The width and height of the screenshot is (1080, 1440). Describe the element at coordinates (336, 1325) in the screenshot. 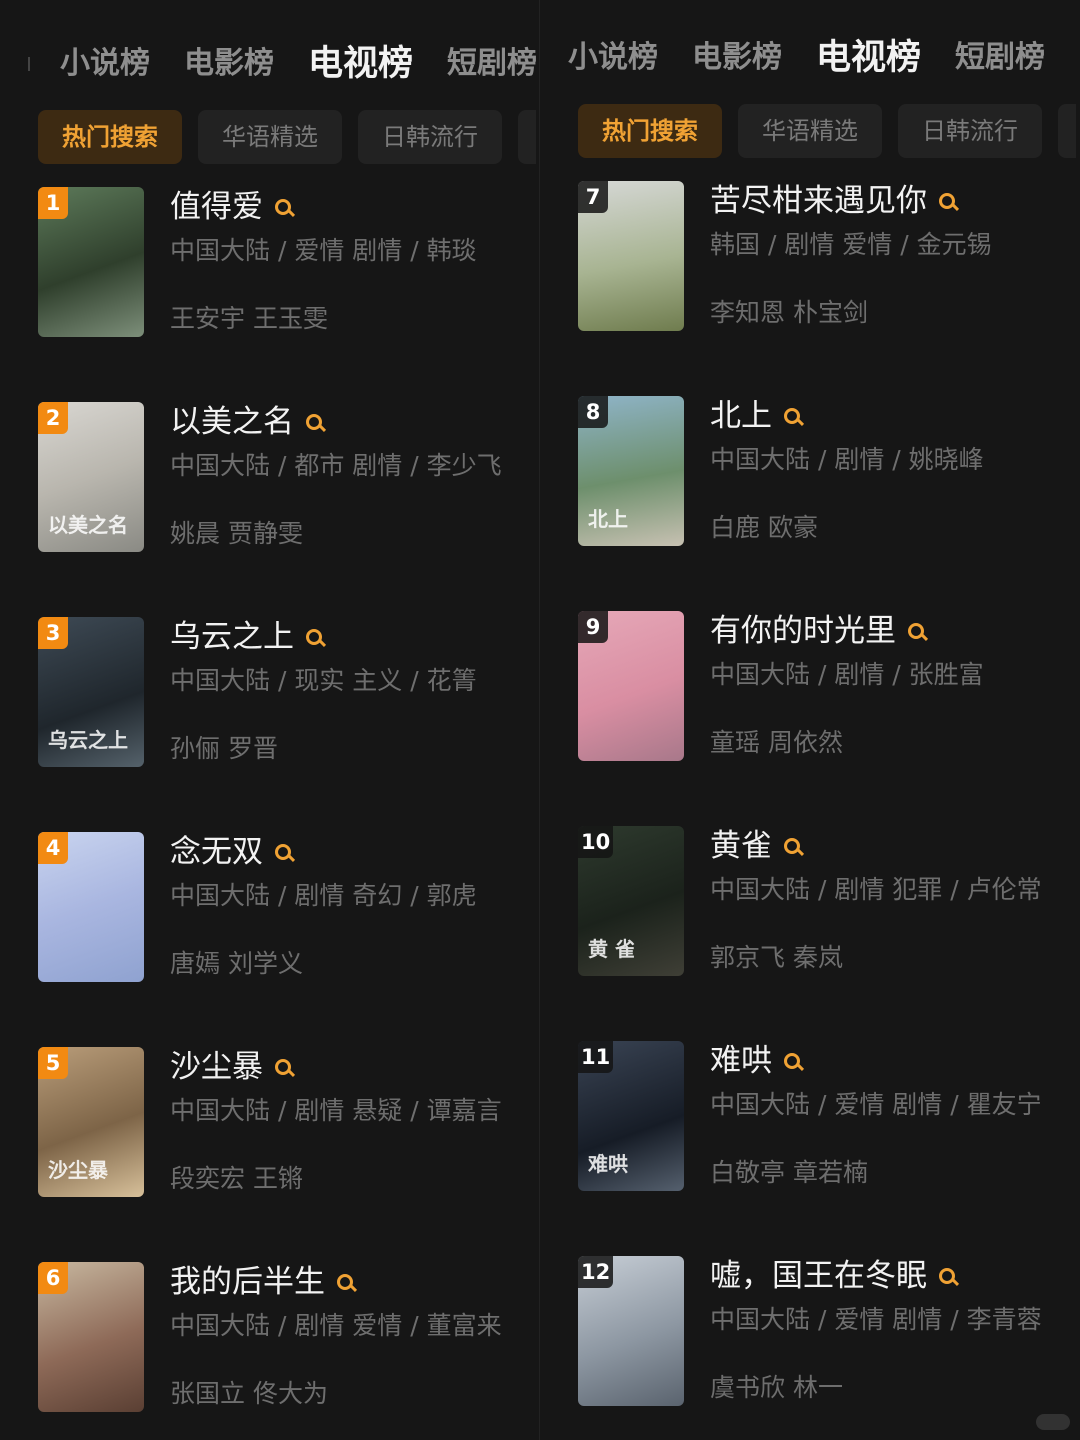

I see `item-meta: 中国大陆 / 剧情 爱情 / 董富来` at that location.